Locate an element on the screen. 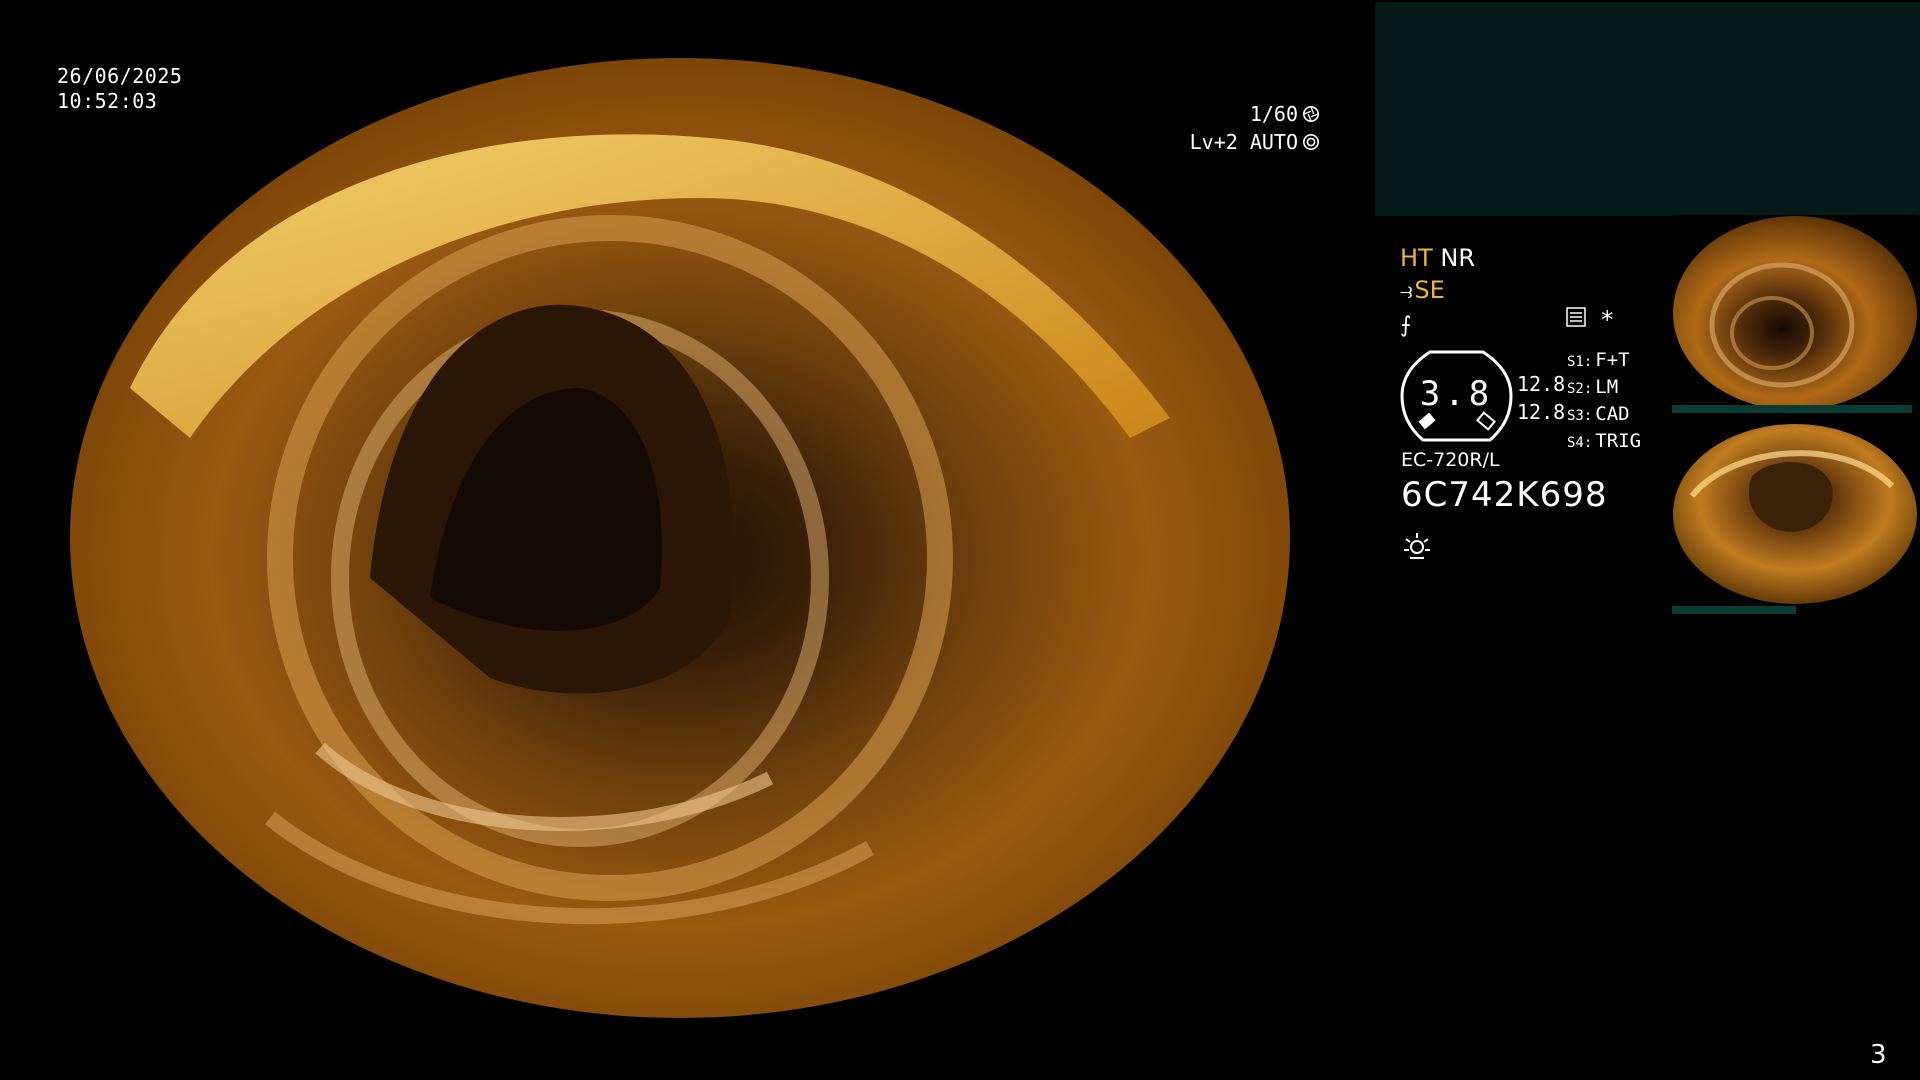 This screenshot has height=1080, width=1920. zoom-number-2: 12.8 is located at coordinates (1541, 412).